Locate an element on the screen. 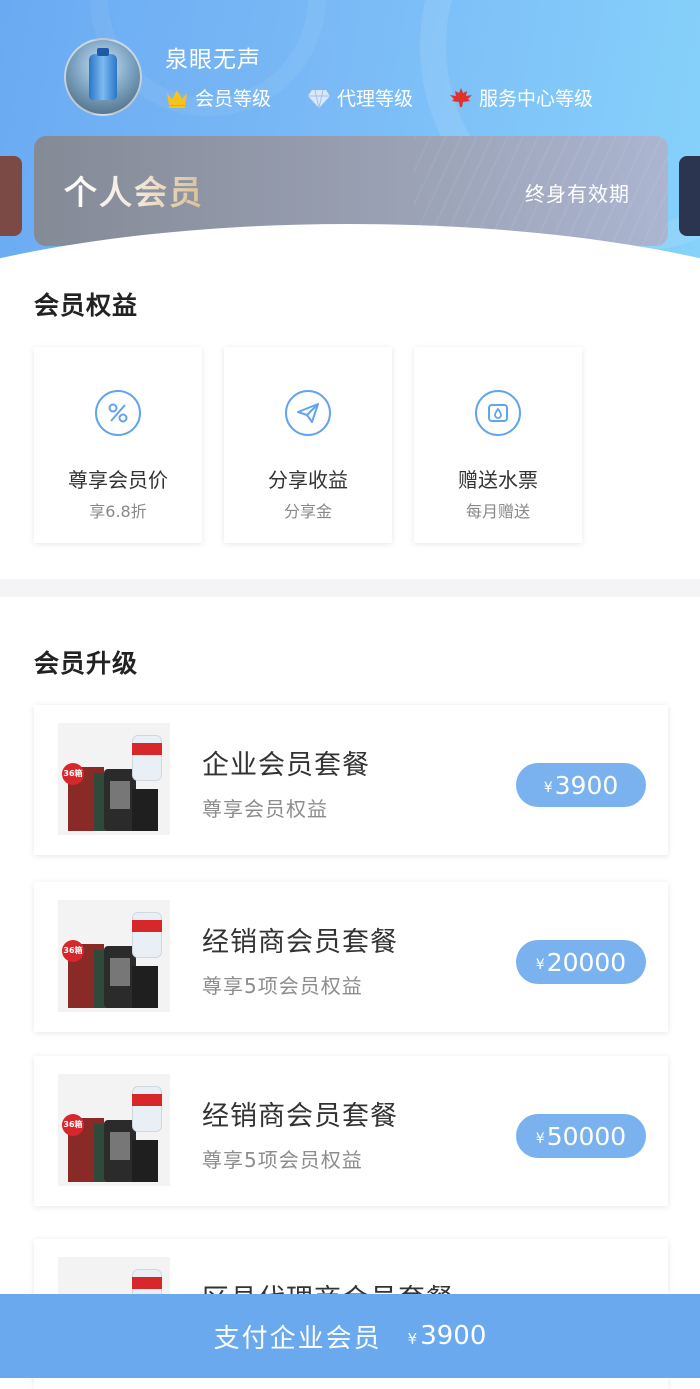 The width and height of the screenshot is (700, 1389). member-level: 会员等级 is located at coordinates (218, 97).